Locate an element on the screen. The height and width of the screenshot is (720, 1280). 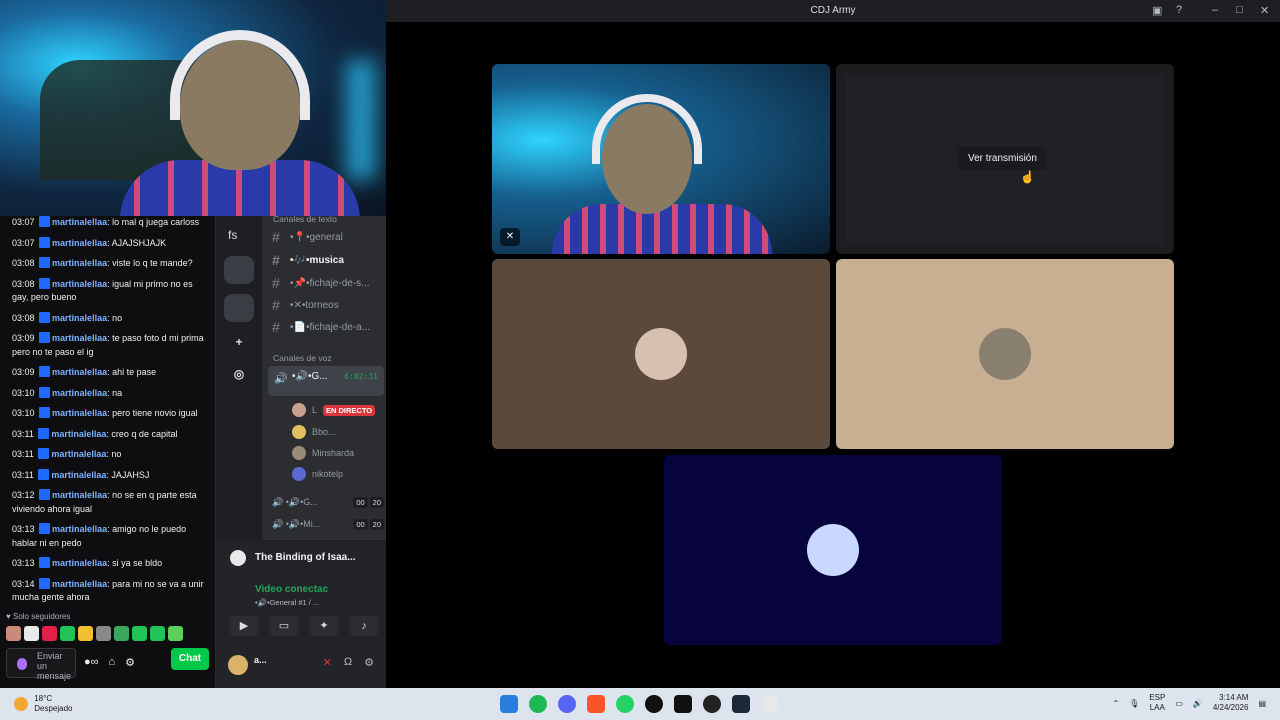
discord-icon is located at coordinates (567, 704).